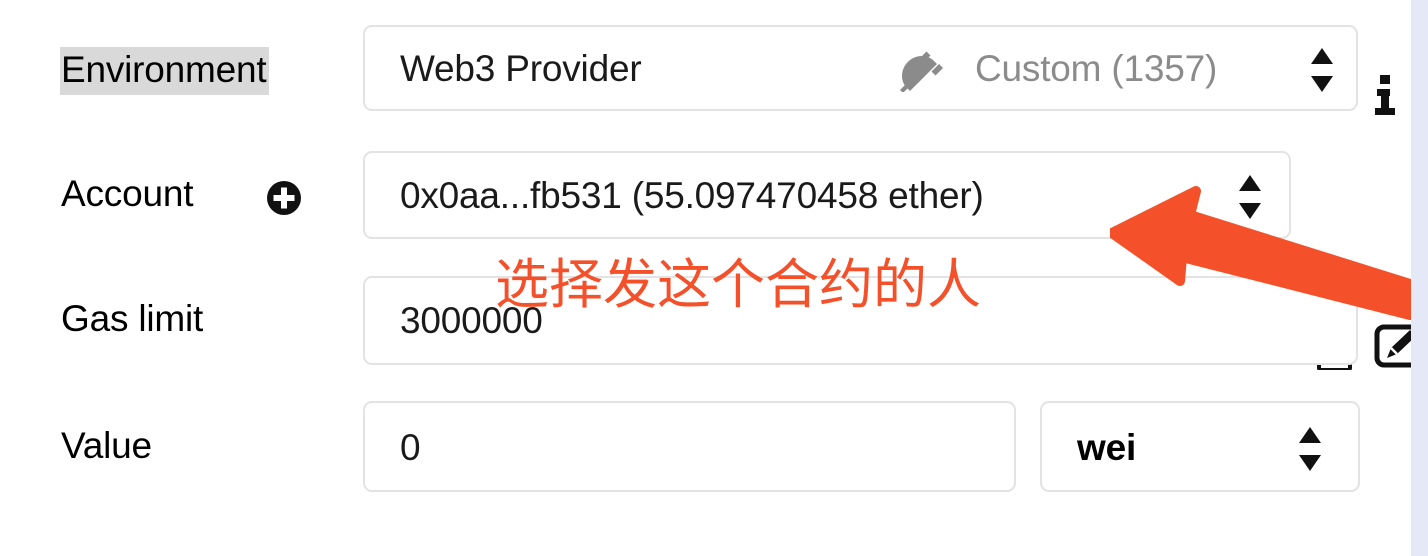 Image resolution: width=1428 pixels, height=556 pixels. Describe the element at coordinates (410, 447) in the screenshot. I see `value-amount: 0` at that location.